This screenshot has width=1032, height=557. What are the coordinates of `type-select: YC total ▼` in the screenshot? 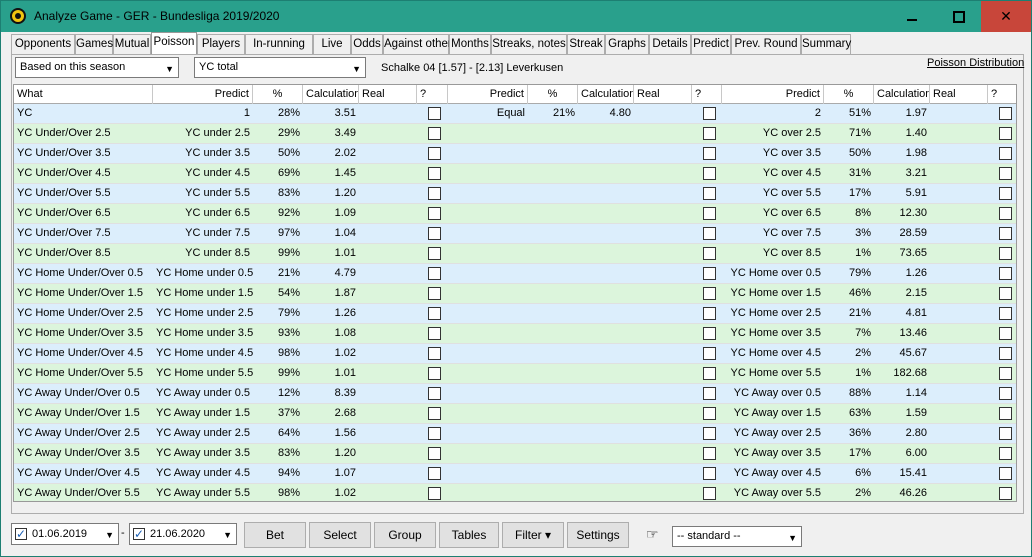 It's located at (280, 67).